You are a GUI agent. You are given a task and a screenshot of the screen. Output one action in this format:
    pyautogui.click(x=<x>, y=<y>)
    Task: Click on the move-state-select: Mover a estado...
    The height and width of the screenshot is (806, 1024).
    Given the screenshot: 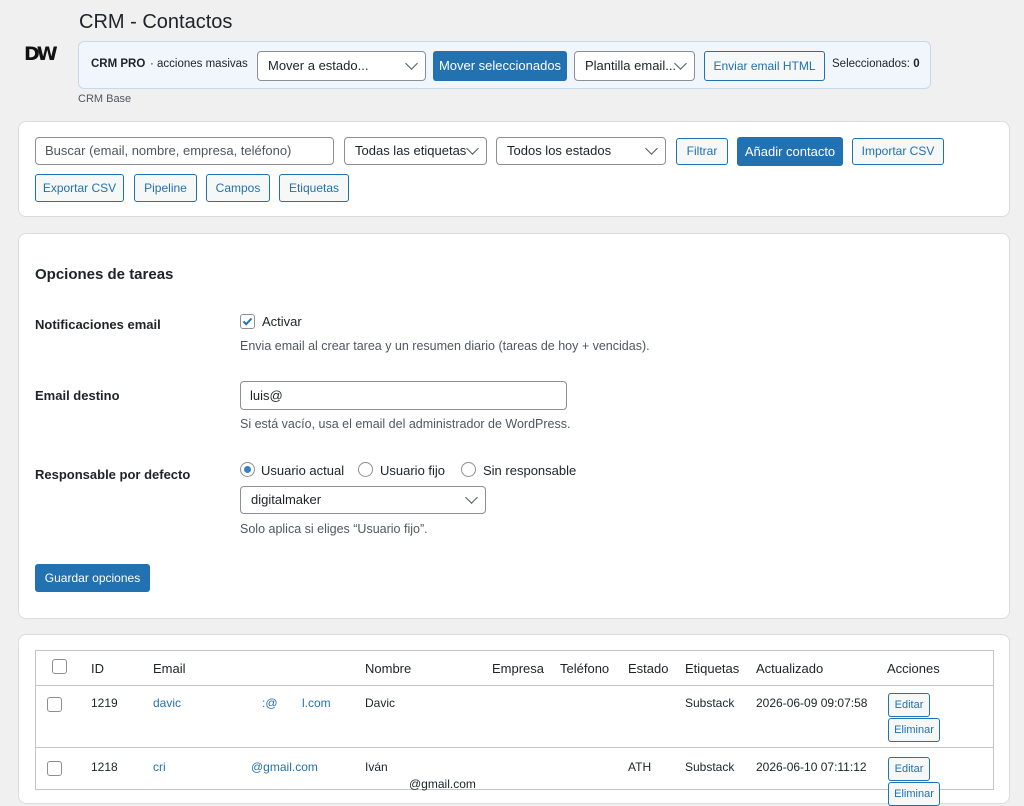 What is the action you would take?
    pyautogui.click(x=341, y=66)
    